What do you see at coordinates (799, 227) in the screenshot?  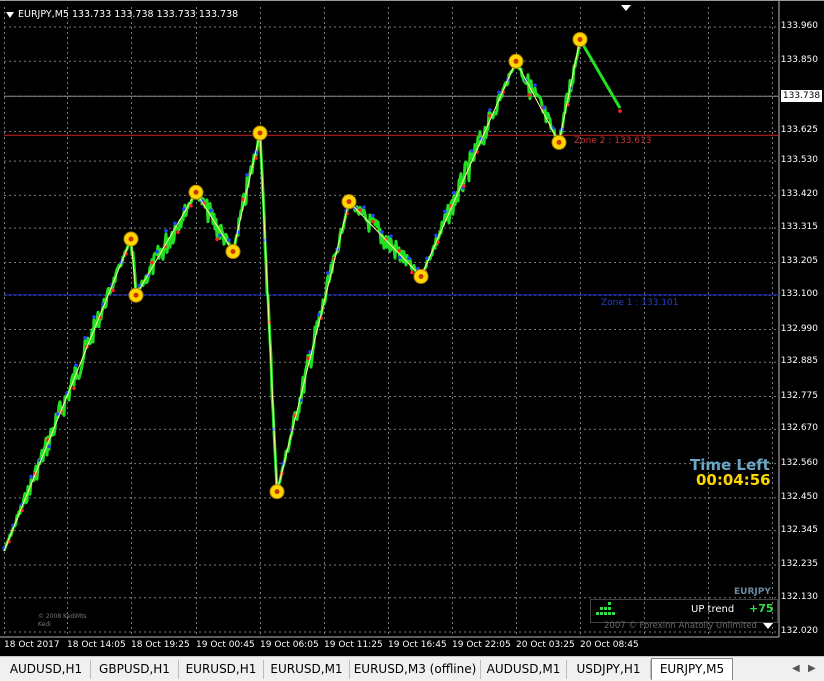 I see `price-tick-label: 133.315` at bounding box center [799, 227].